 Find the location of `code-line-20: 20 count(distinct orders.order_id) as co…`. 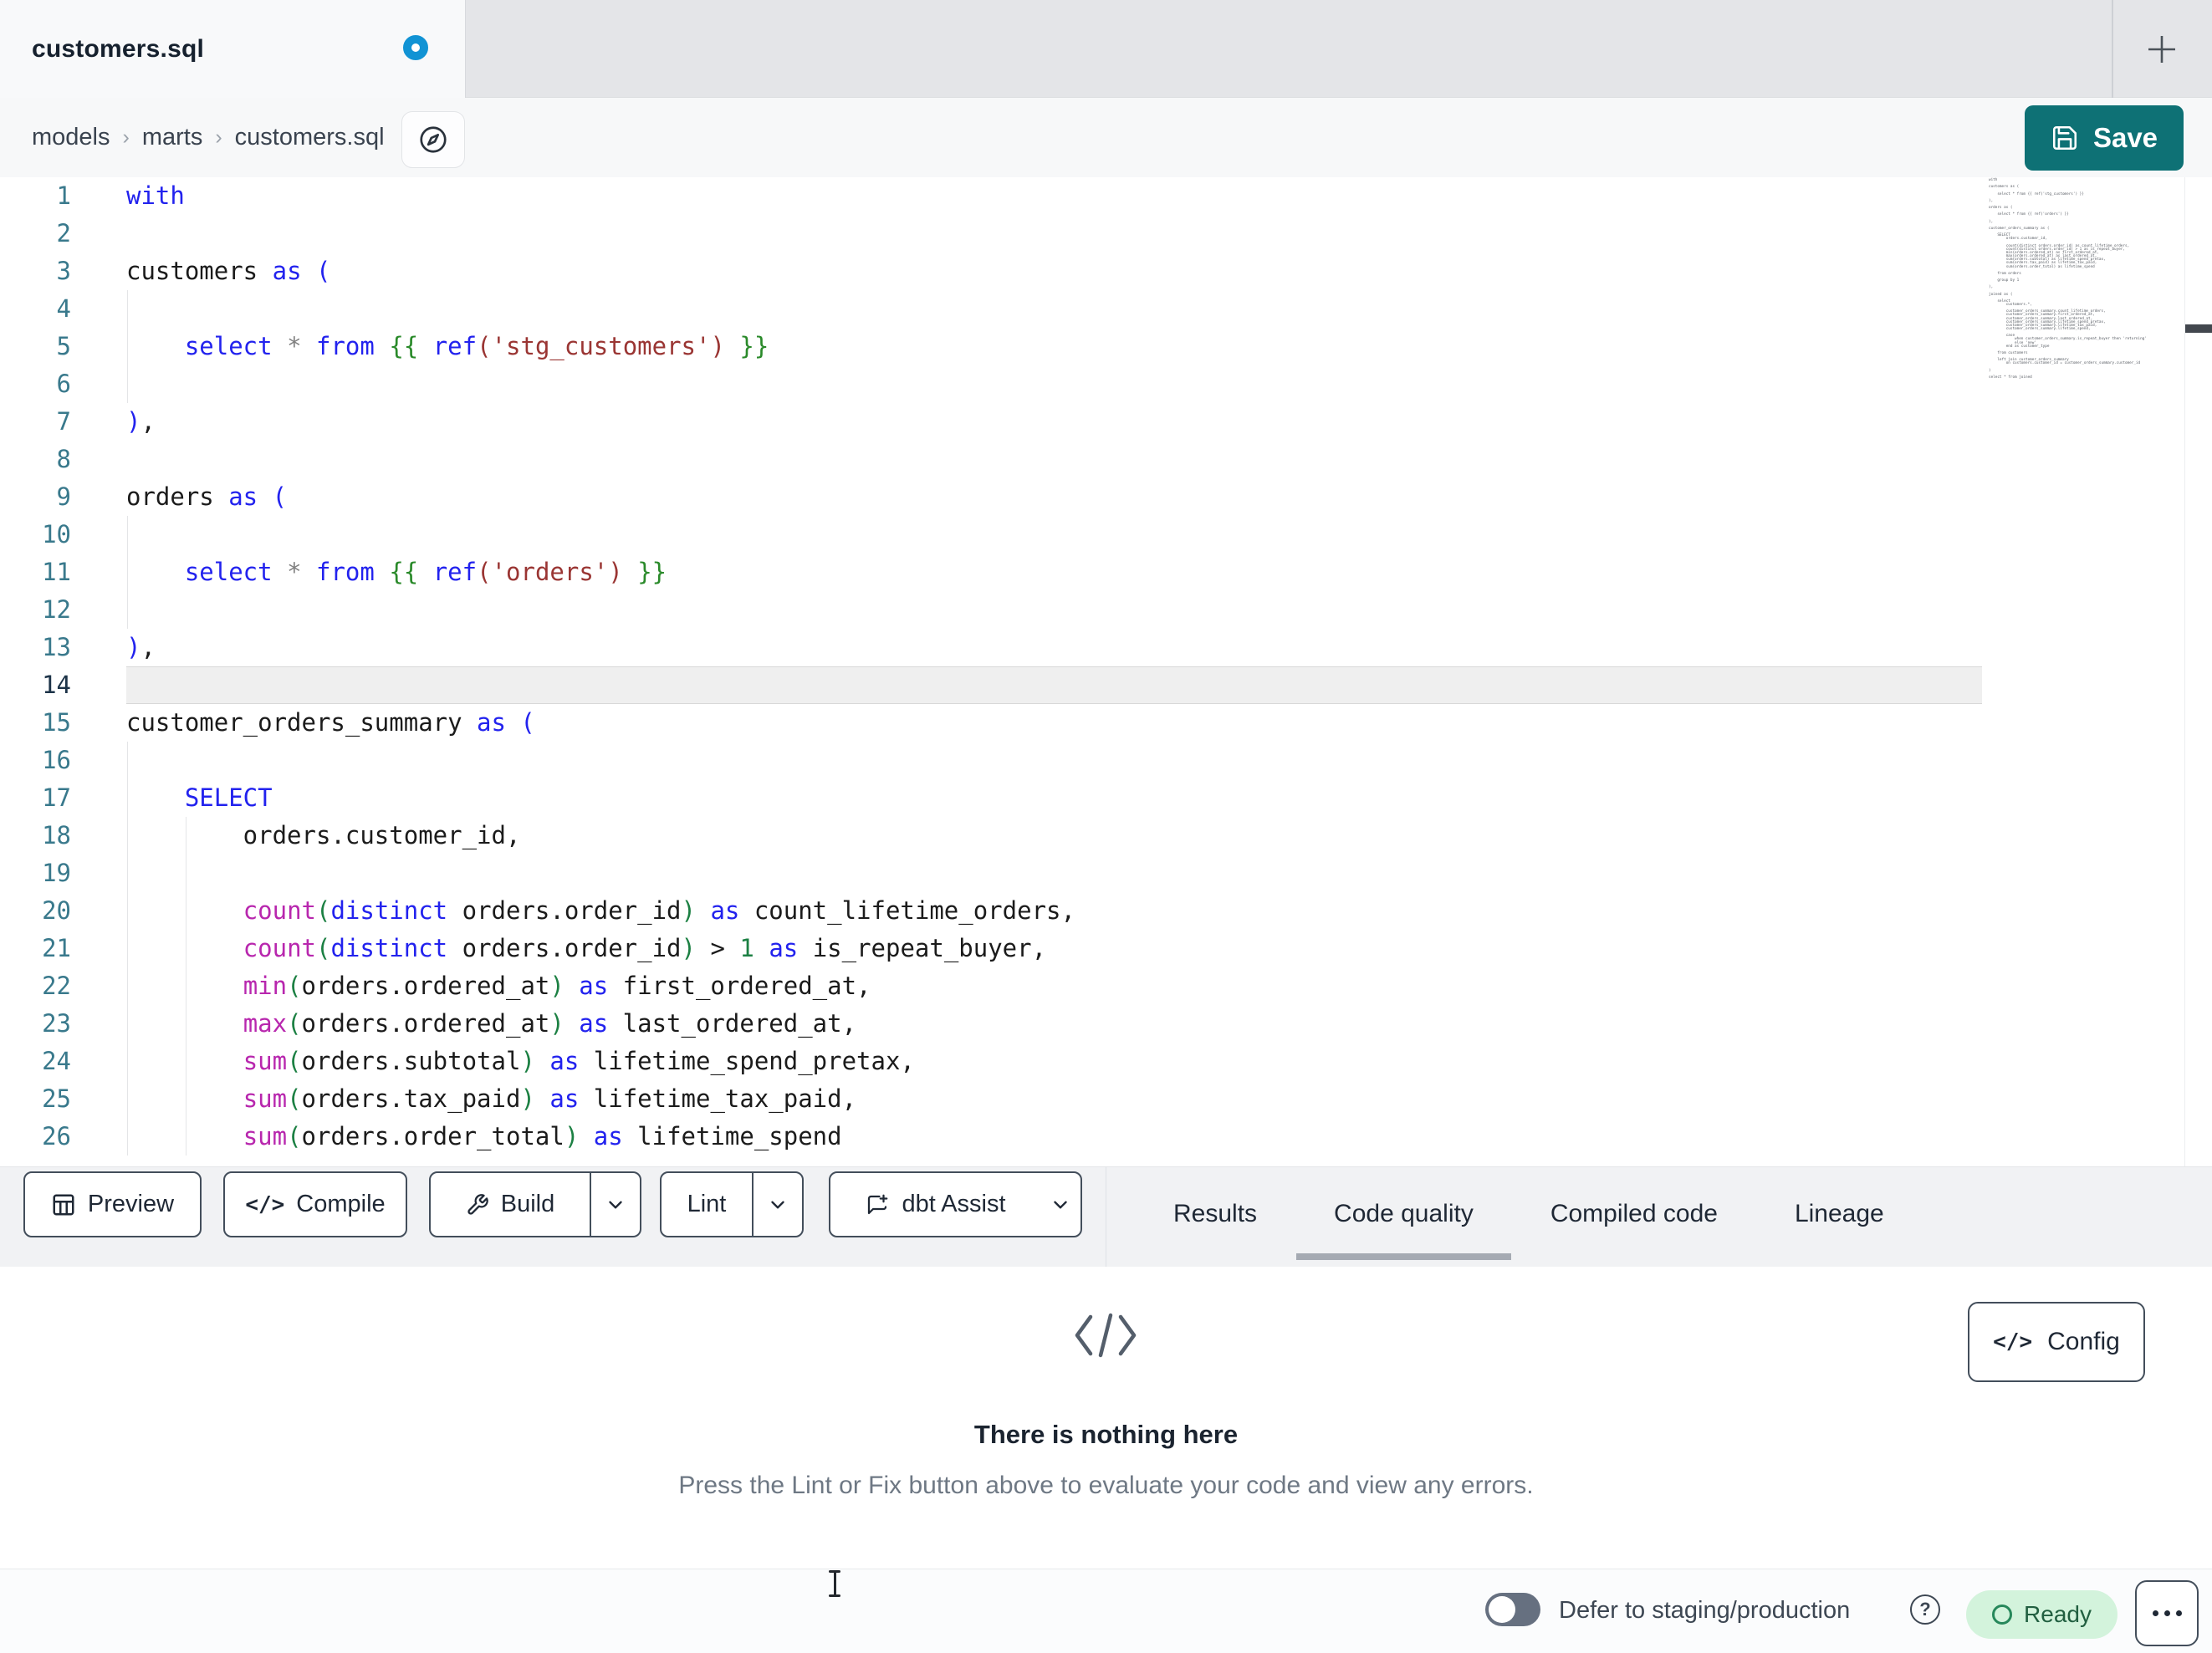

code-line-20: 20 count(distinct orders.order_id) as co… is located at coordinates (991, 911).